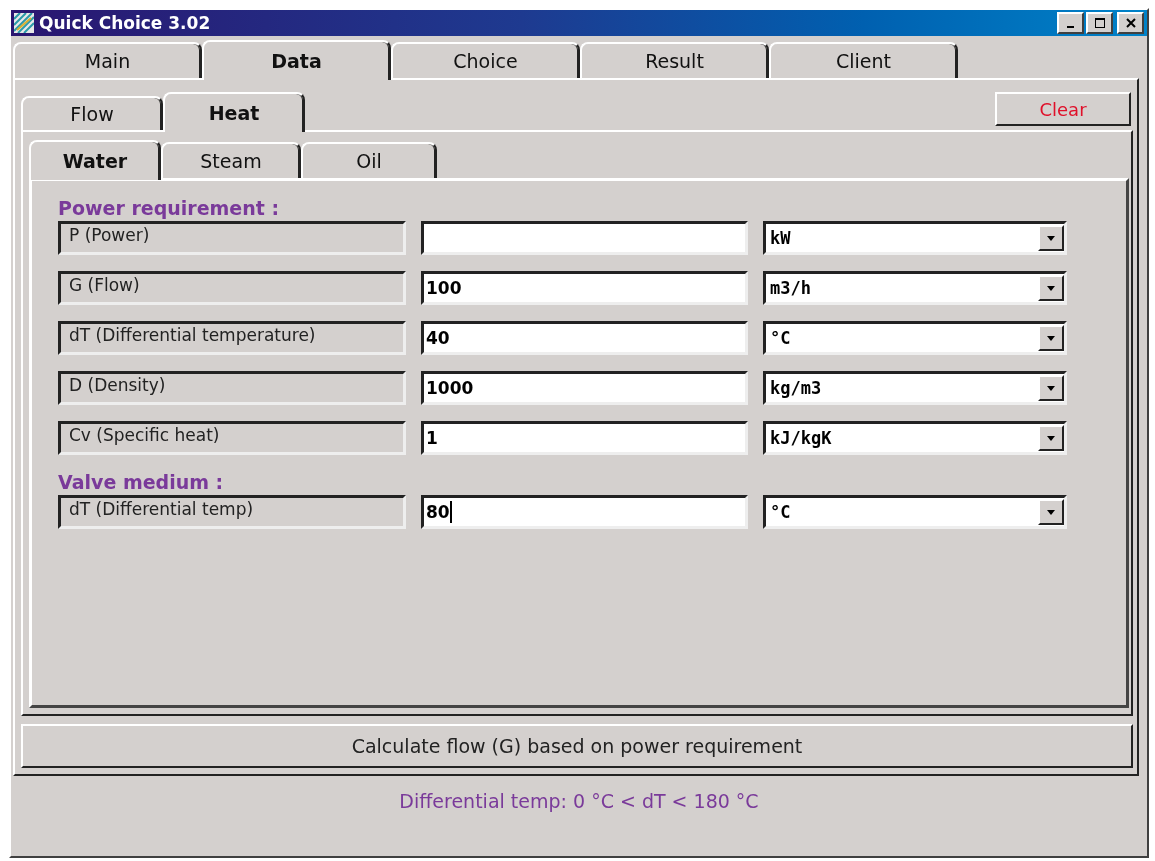  I want to click on section-heading: Power requirement :, so click(169, 209).